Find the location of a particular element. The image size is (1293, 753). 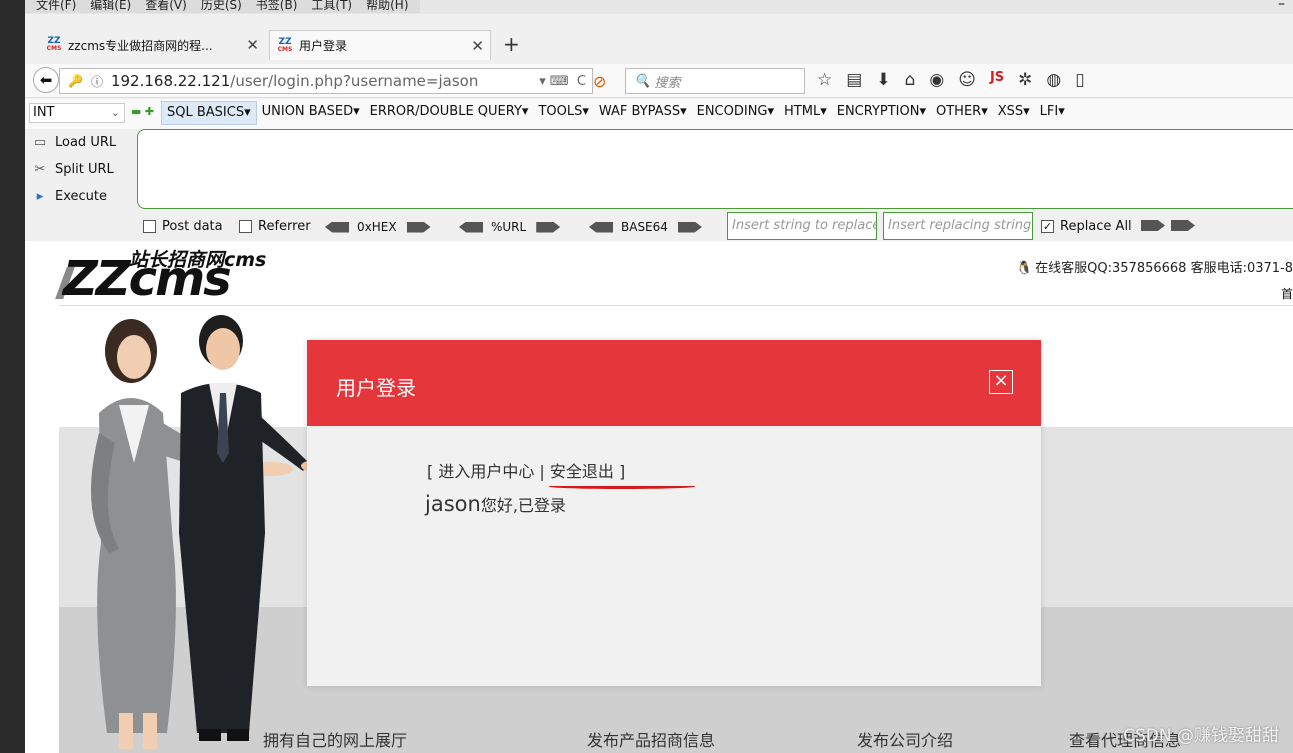

execute-button: ▸ Execute is located at coordinates (80, 196).